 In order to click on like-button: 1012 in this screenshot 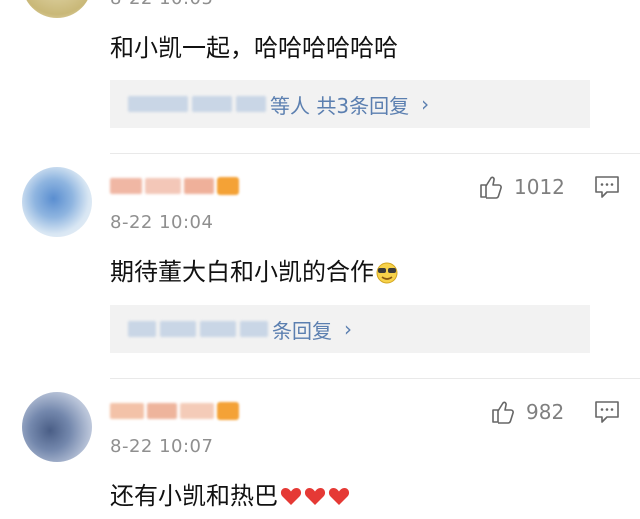, I will do `click(521, 187)`.